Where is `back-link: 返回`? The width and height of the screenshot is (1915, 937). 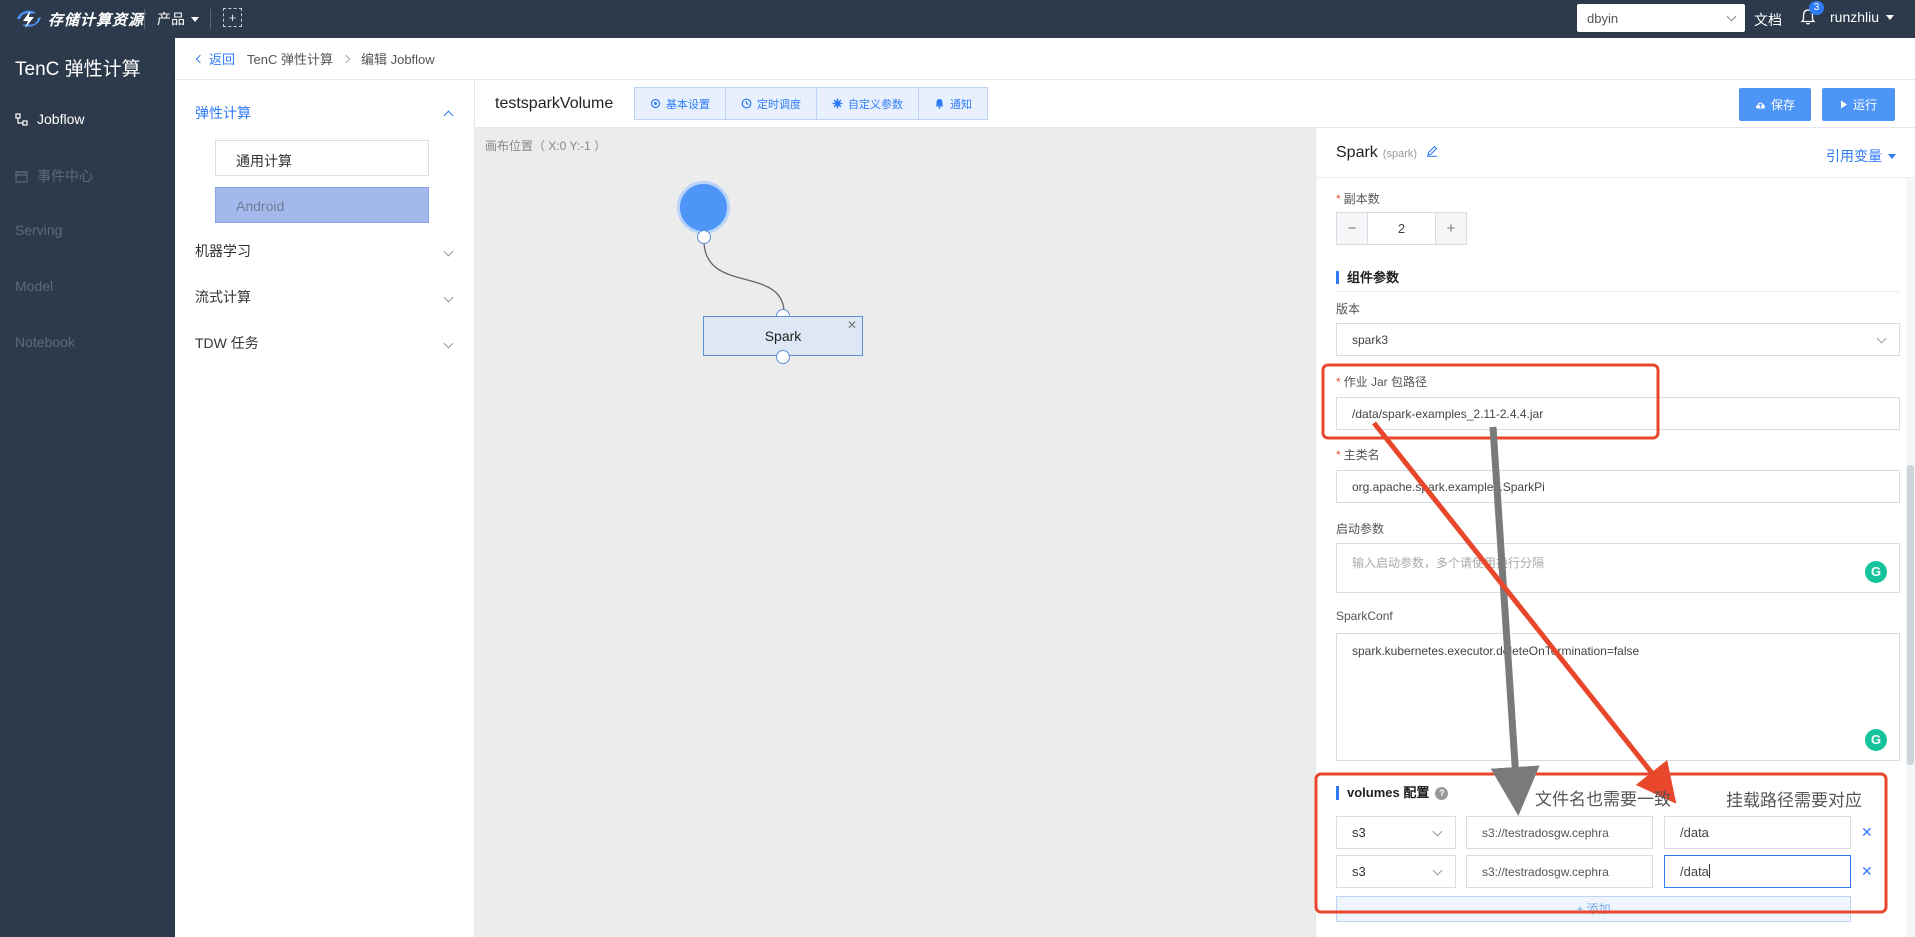 back-link: 返回 is located at coordinates (215, 58).